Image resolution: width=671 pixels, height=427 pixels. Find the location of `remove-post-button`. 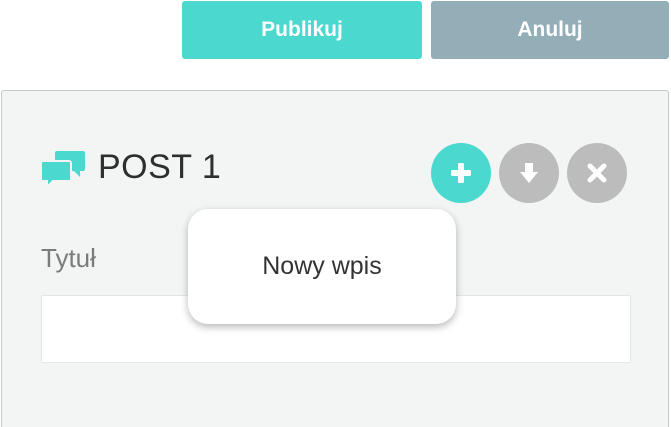

remove-post-button is located at coordinates (597, 173).